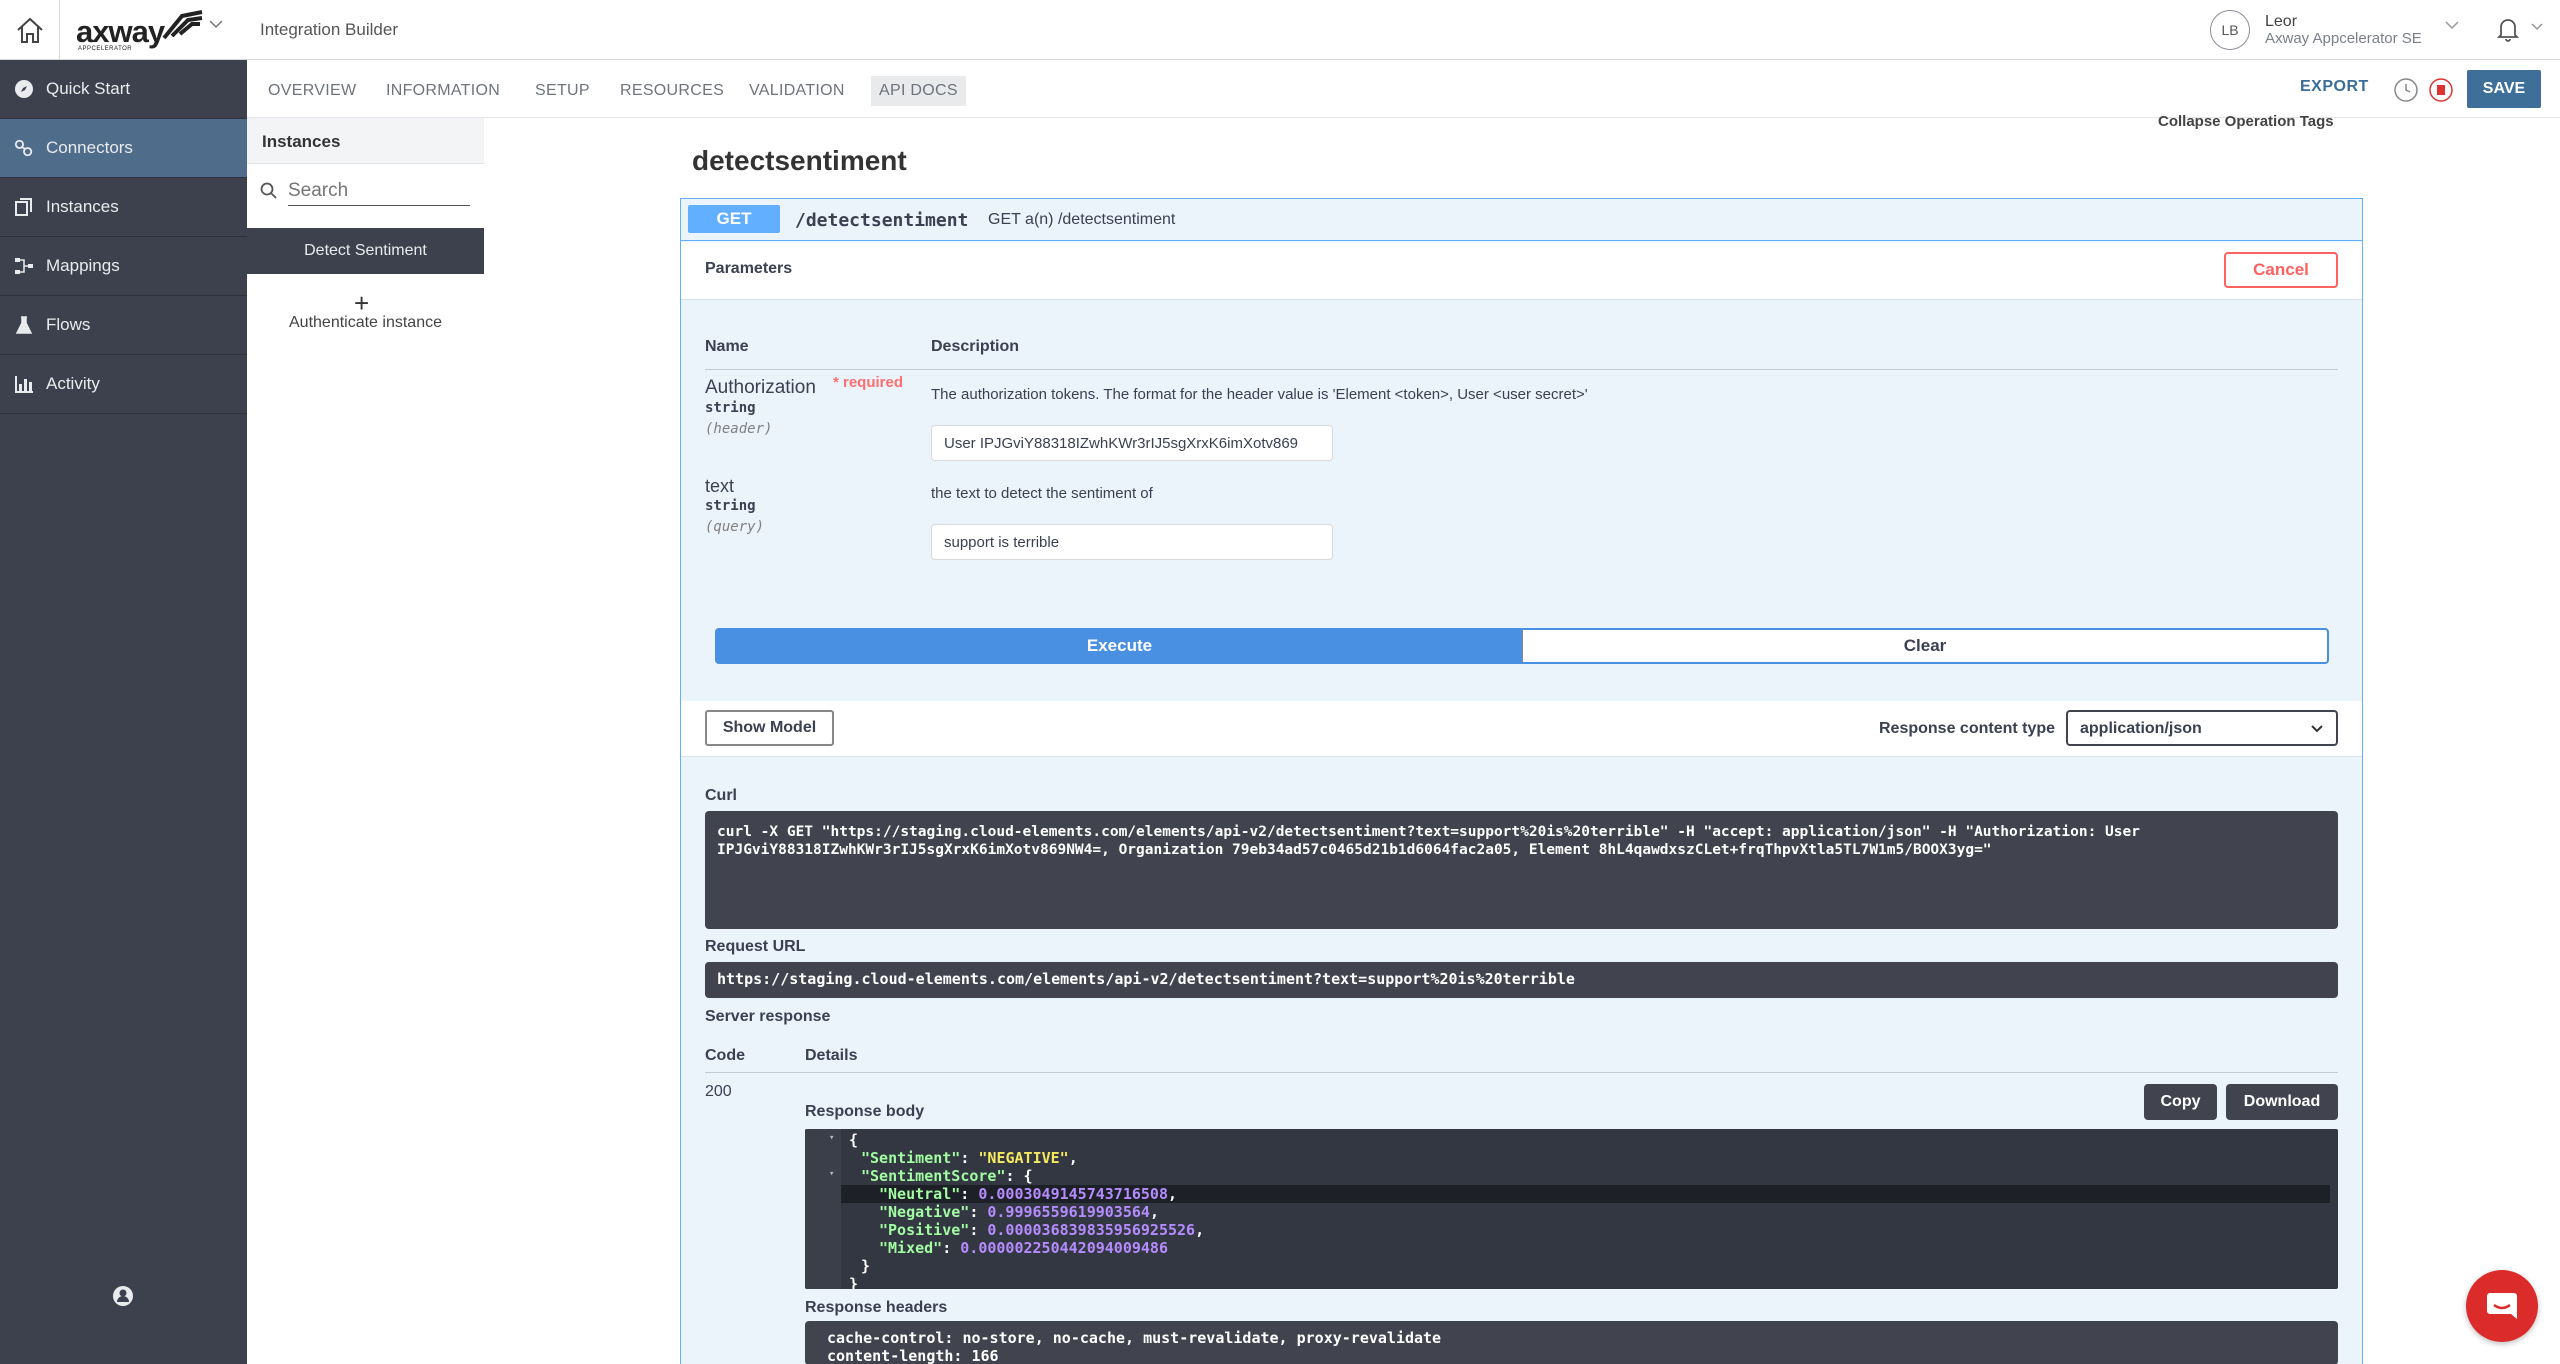 The image size is (2560, 1364). I want to click on tab-overview: OVERVIEW, so click(312, 91).